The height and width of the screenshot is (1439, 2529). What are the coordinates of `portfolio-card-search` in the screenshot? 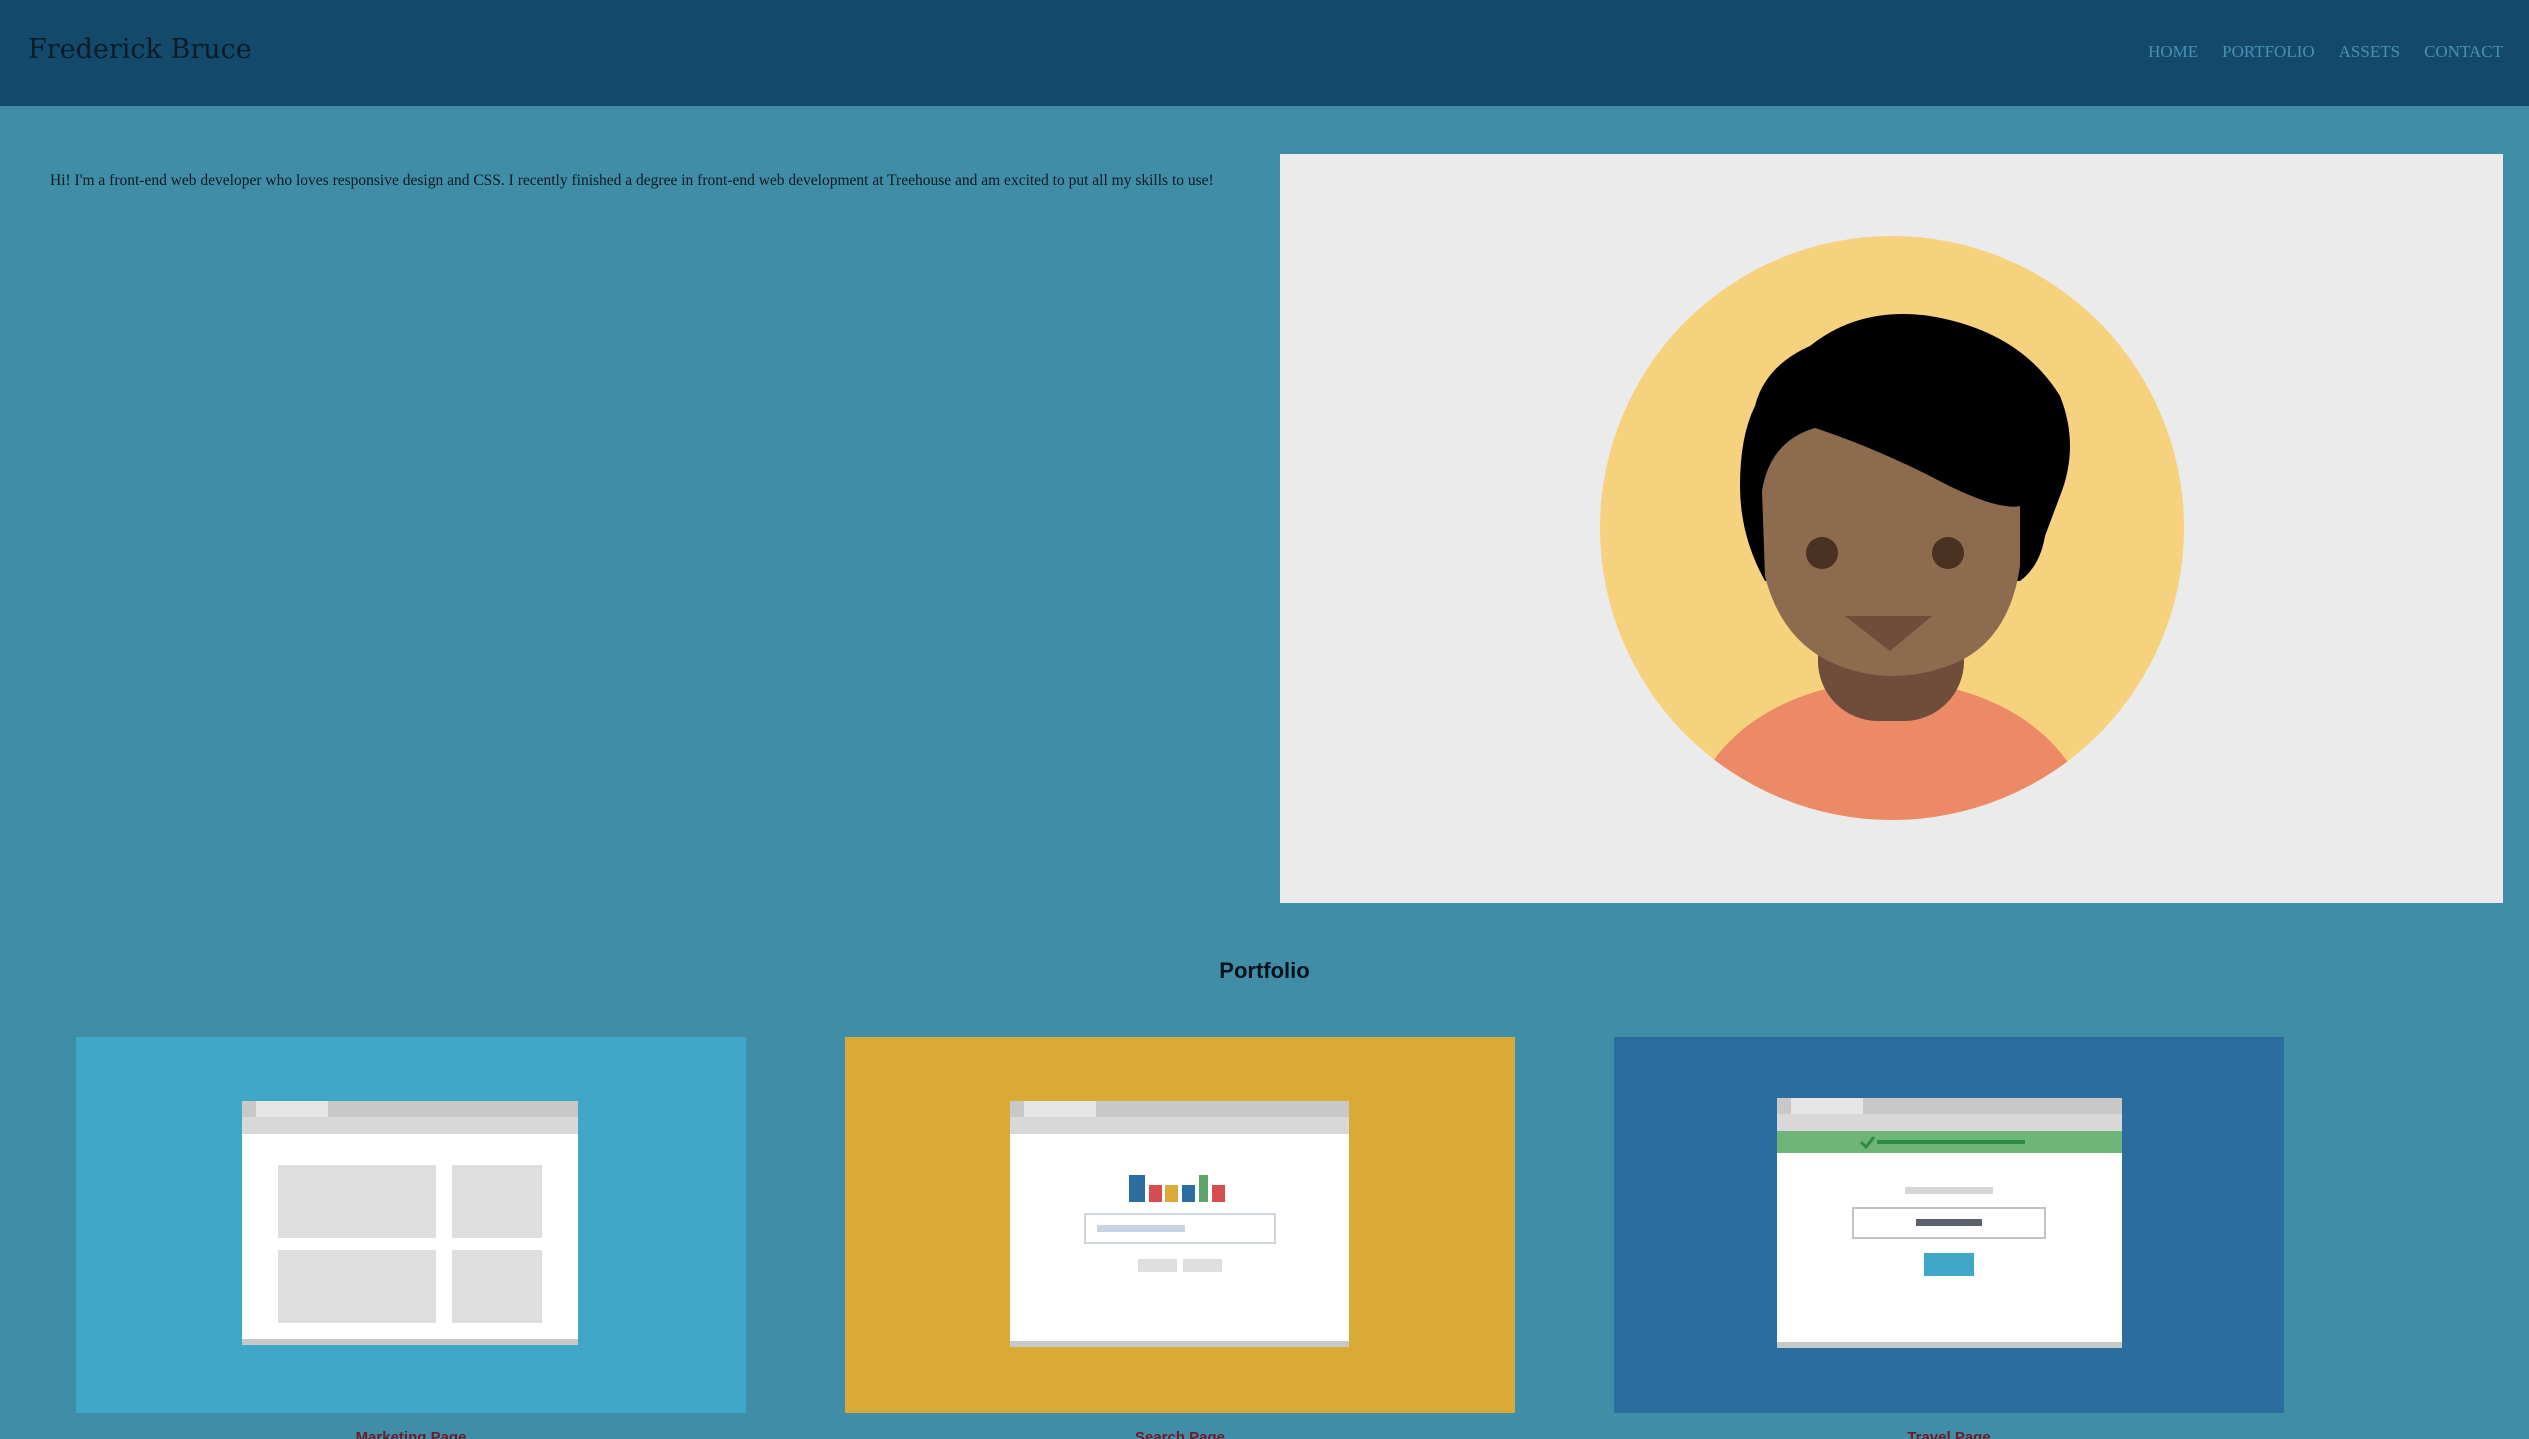 It's located at (1180, 1225).